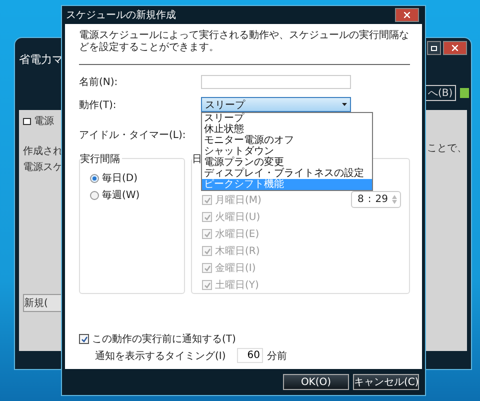 Image resolution: width=480 pixels, height=401 pixels. I want to click on description-text: ことで、, so click(447, 148).